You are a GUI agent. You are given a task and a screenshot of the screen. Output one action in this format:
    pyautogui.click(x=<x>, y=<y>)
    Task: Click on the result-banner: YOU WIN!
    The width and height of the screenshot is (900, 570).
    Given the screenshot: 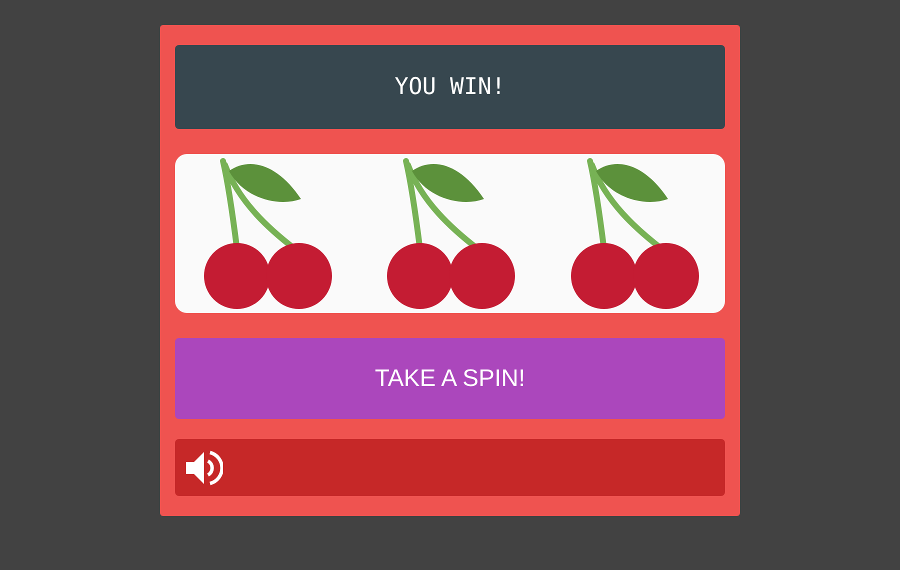 What is the action you would take?
    pyautogui.click(x=450, y=87)
    